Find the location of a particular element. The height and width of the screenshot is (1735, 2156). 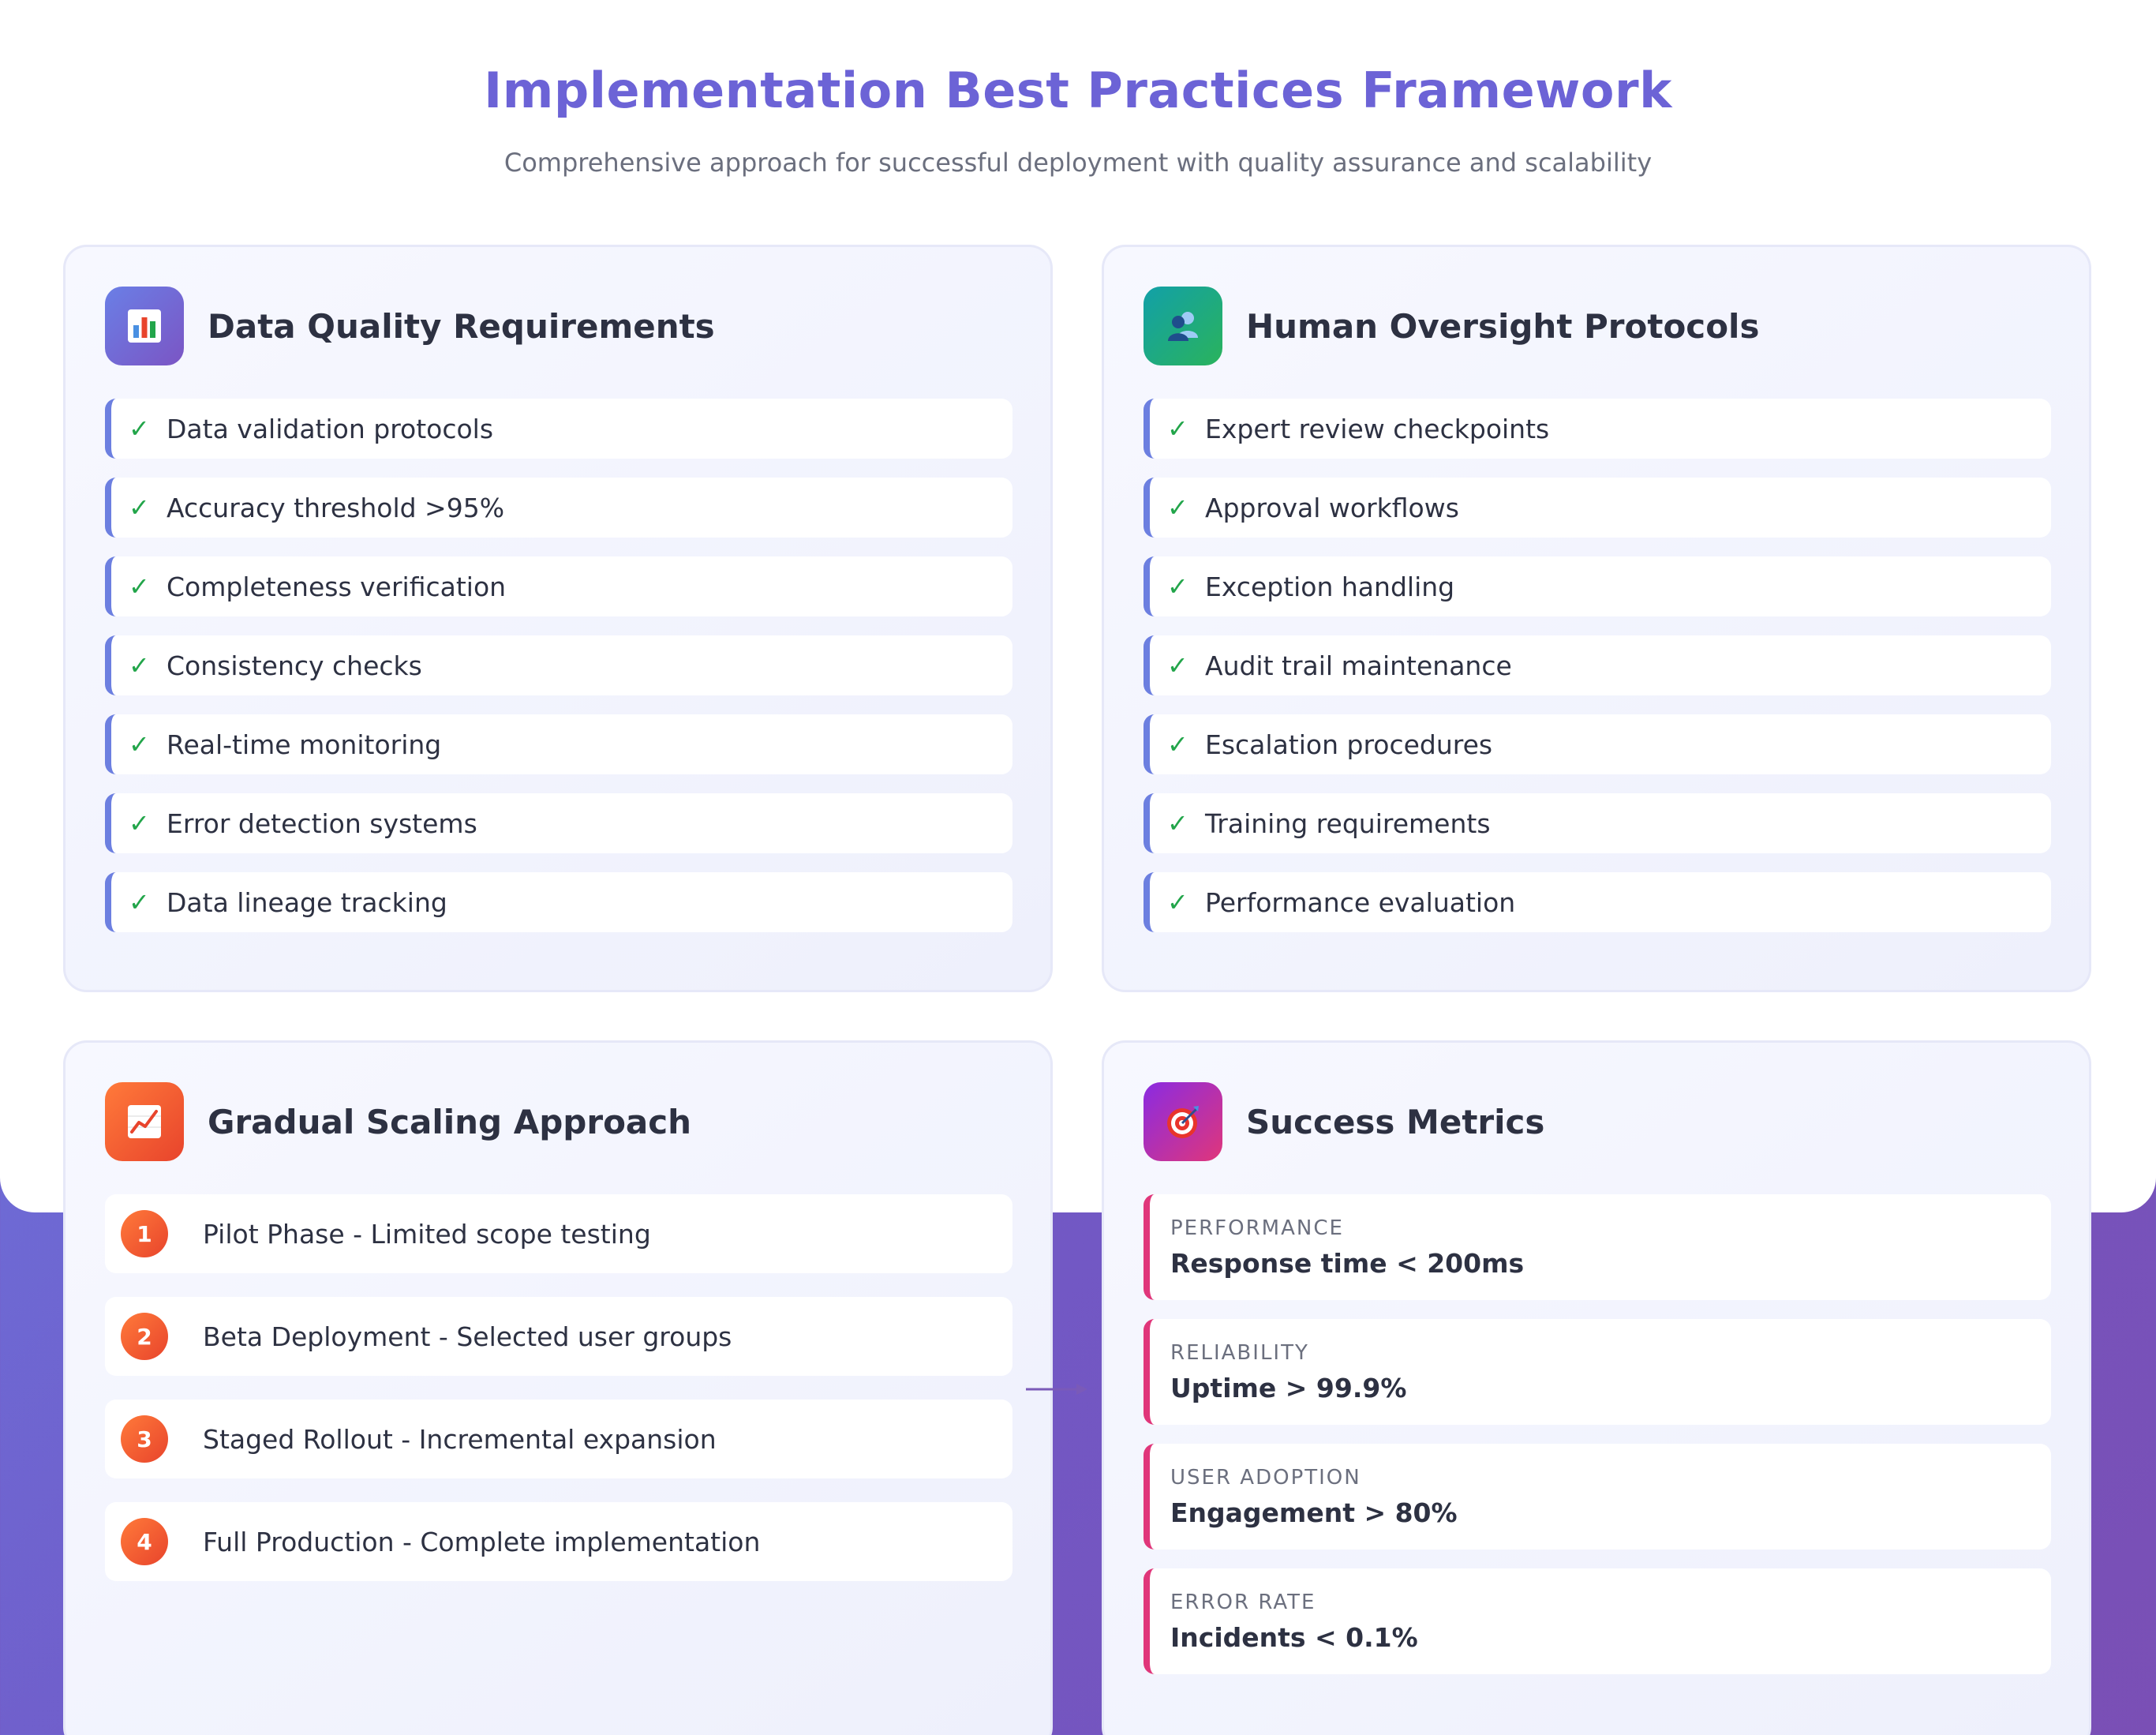

list-item: ✓ Audit trail maintenance is located at coordinates (1597, 665).